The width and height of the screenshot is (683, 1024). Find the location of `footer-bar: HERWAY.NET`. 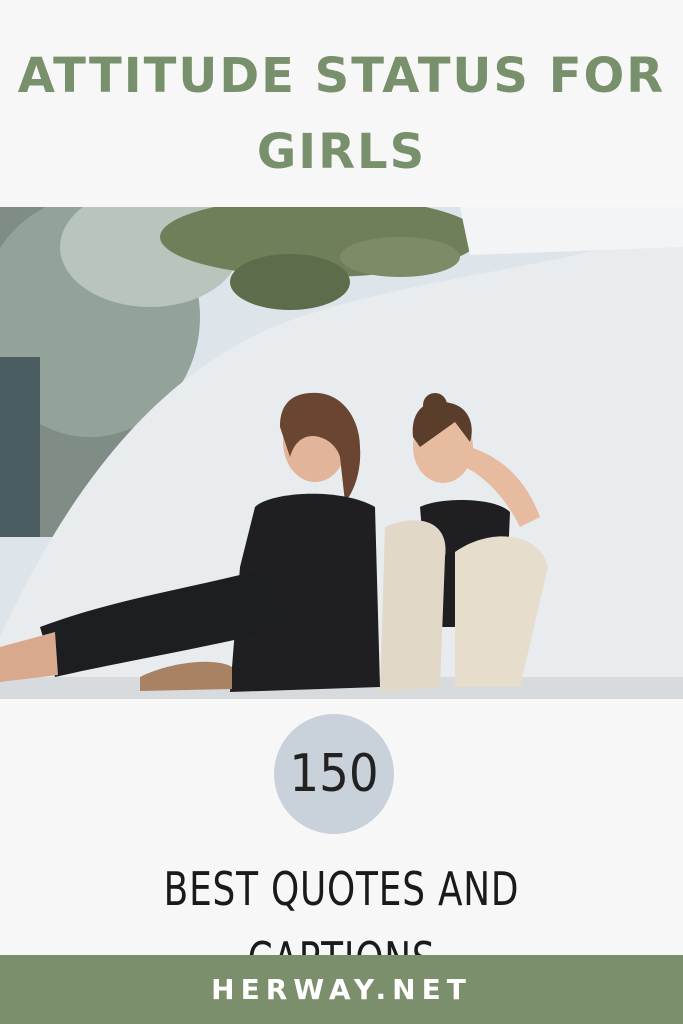

footer-bar: HERWAY.NET is located at coordinates (341, 989).